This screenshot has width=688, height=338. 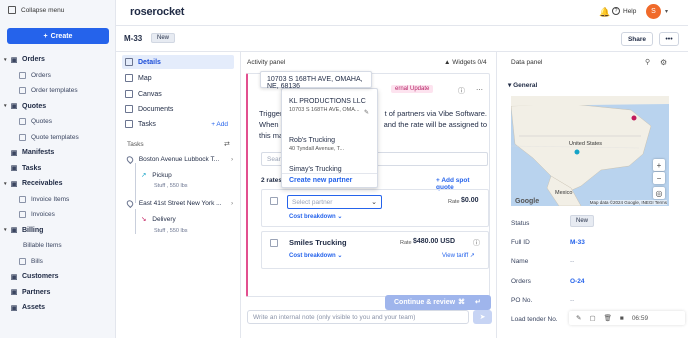 I want to click on notification-bell-icon: 🔔, so click(x=604, y=12).